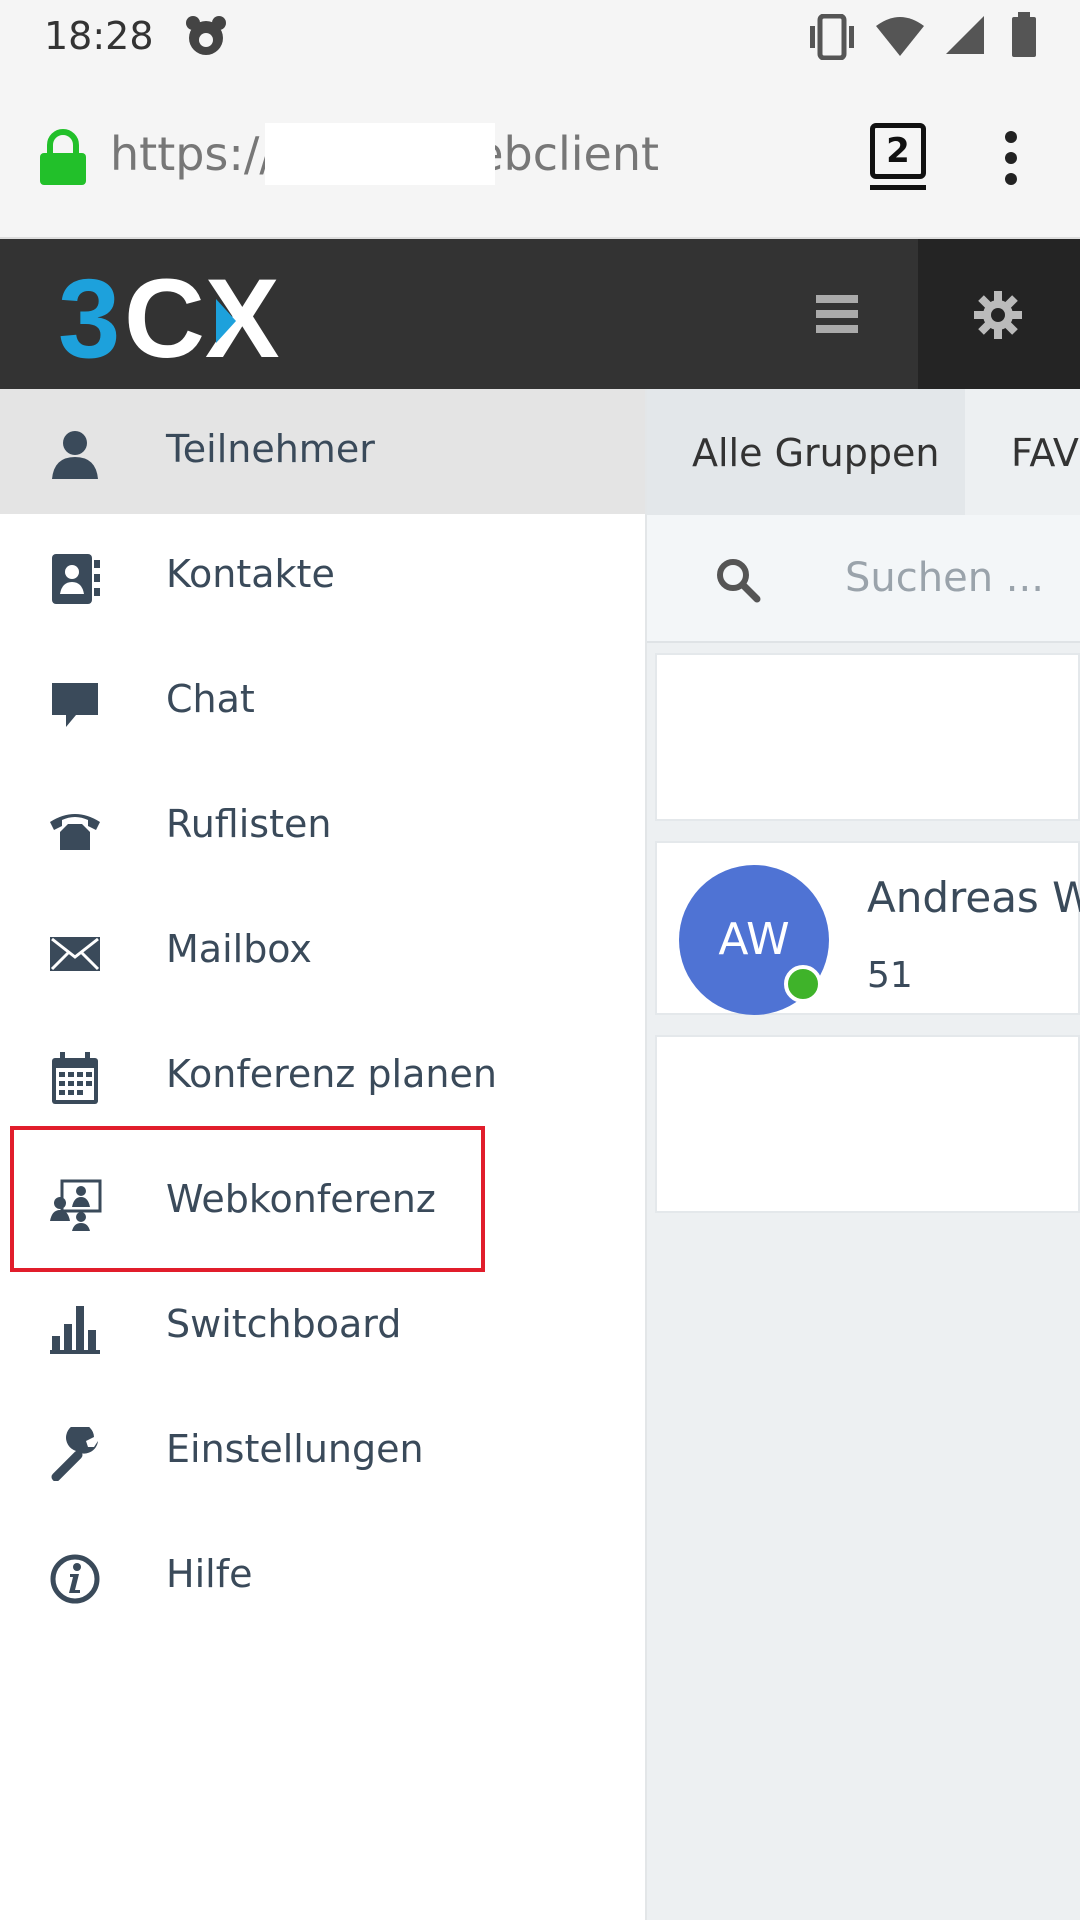  I want to click on wifi-icon, so click(900, 36).